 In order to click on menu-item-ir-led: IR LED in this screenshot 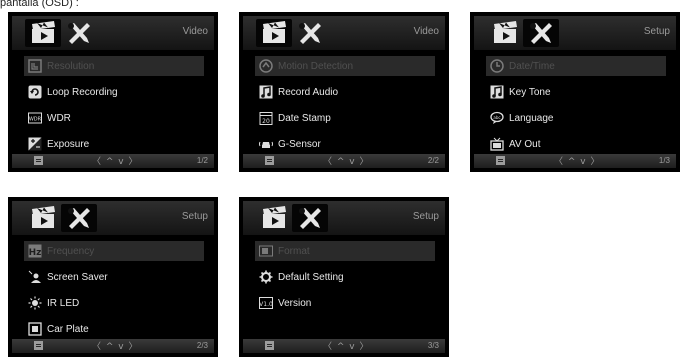, I will do `click(114, 303)`.